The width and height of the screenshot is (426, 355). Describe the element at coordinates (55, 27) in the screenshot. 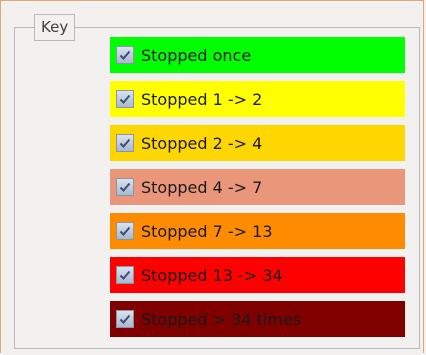

I see `key-group-title: Key` at that location.